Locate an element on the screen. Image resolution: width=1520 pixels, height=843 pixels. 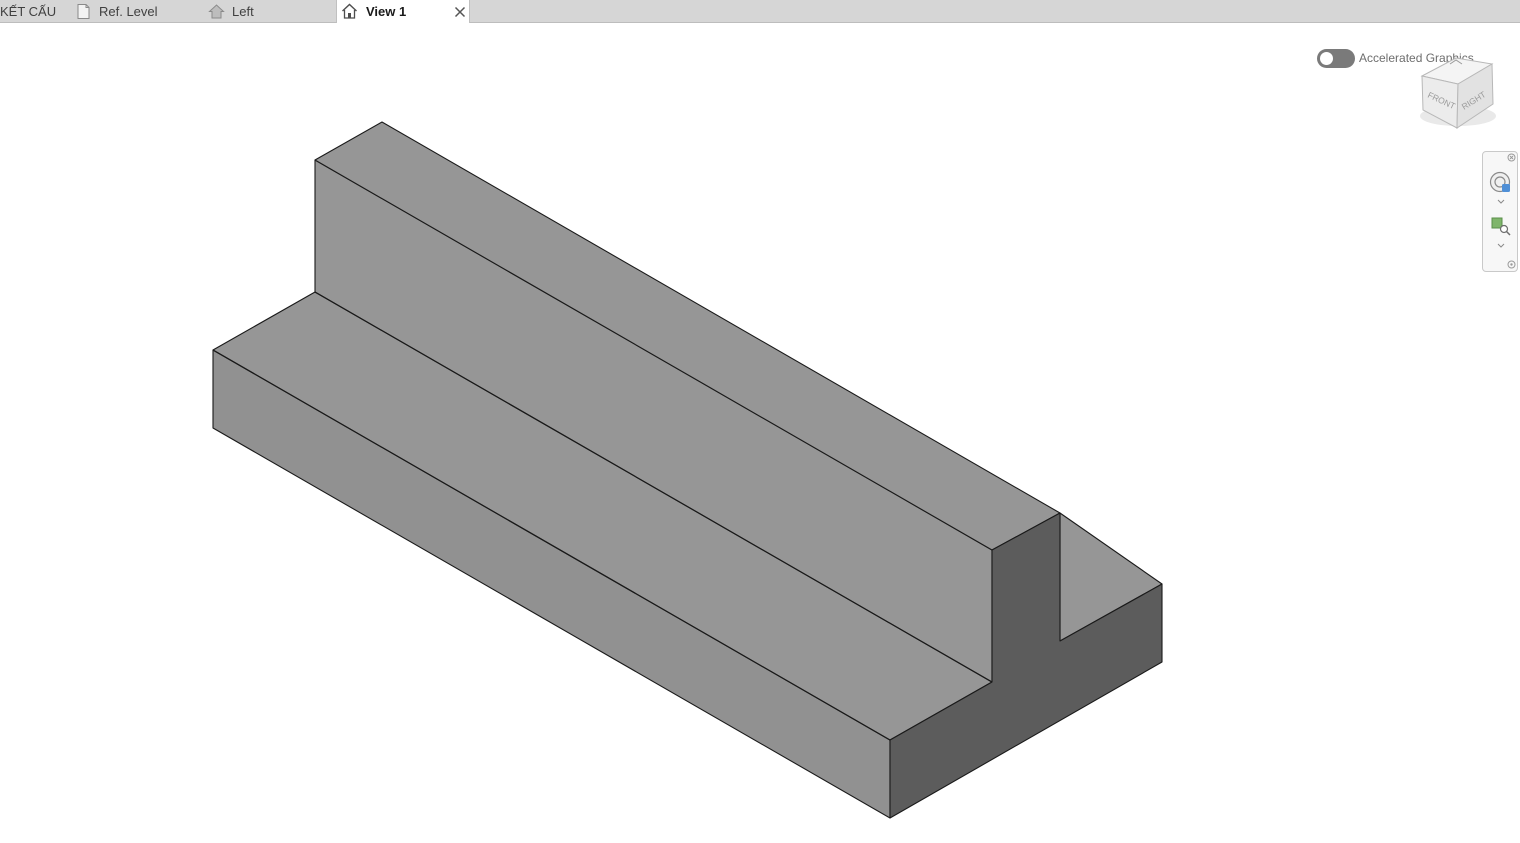
tab-ref-level: Ref. Level is located at coordinates (136, 11).